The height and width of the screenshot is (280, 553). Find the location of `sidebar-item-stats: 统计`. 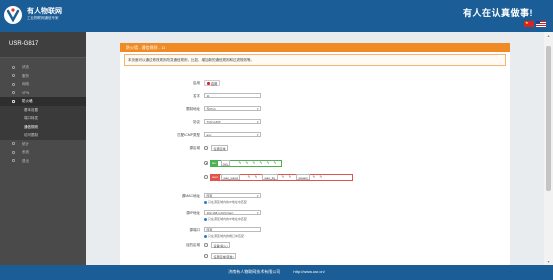

sidebar-item-stats: 统计 is located at coordinates (43, 144).